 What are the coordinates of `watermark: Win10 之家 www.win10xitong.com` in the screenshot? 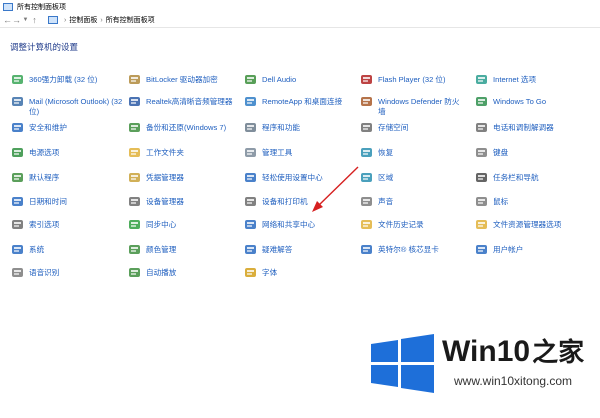 It's located at (484, 367).